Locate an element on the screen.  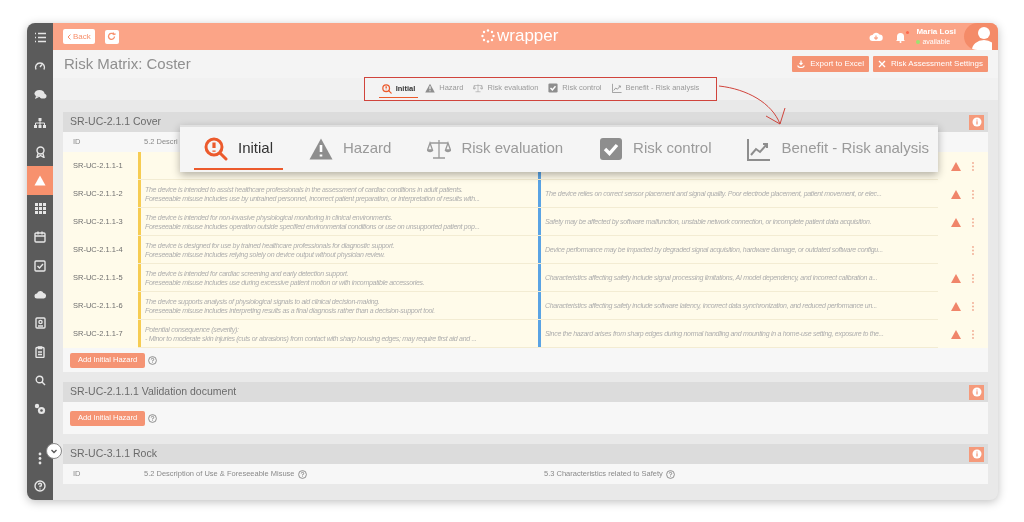
collapse-button is located at coordinates (54, 451).